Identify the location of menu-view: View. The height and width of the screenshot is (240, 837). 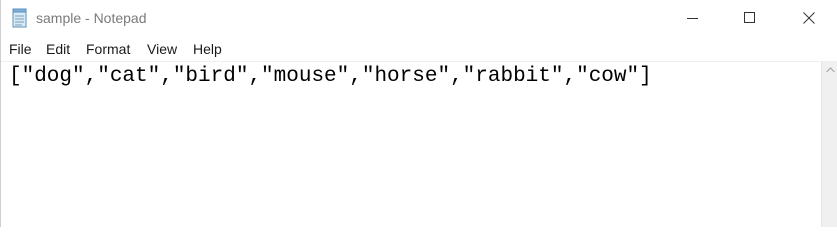
(162, 49).